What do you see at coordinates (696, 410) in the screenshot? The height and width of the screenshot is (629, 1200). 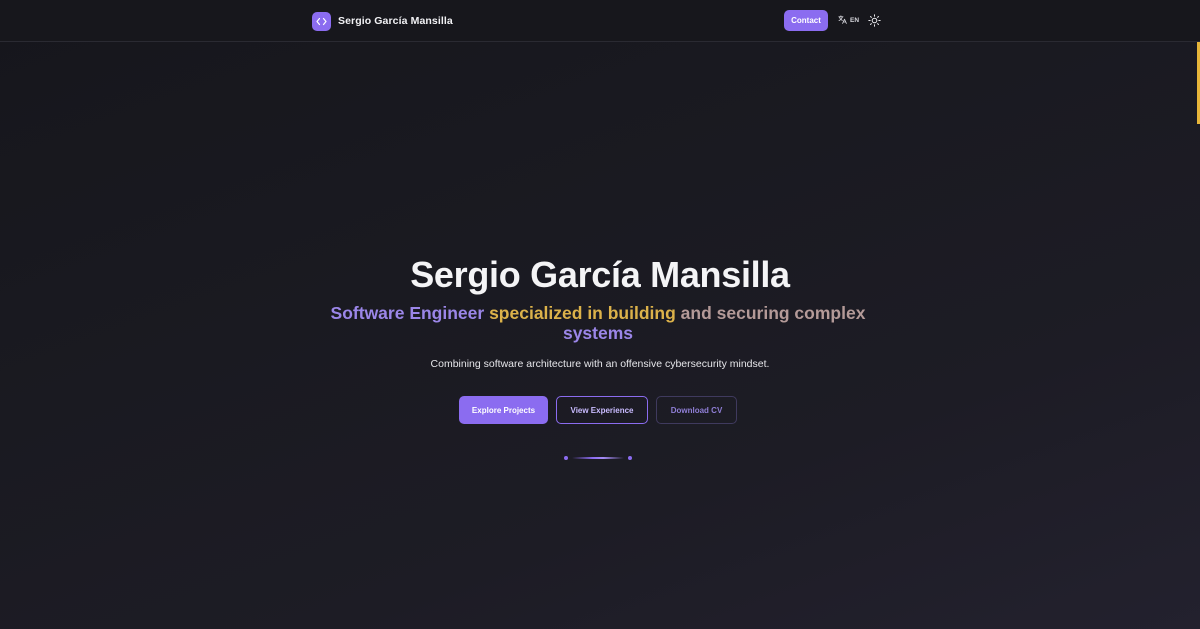 I see `download-cv-button: Download CV` at bounding box center [696, 410].